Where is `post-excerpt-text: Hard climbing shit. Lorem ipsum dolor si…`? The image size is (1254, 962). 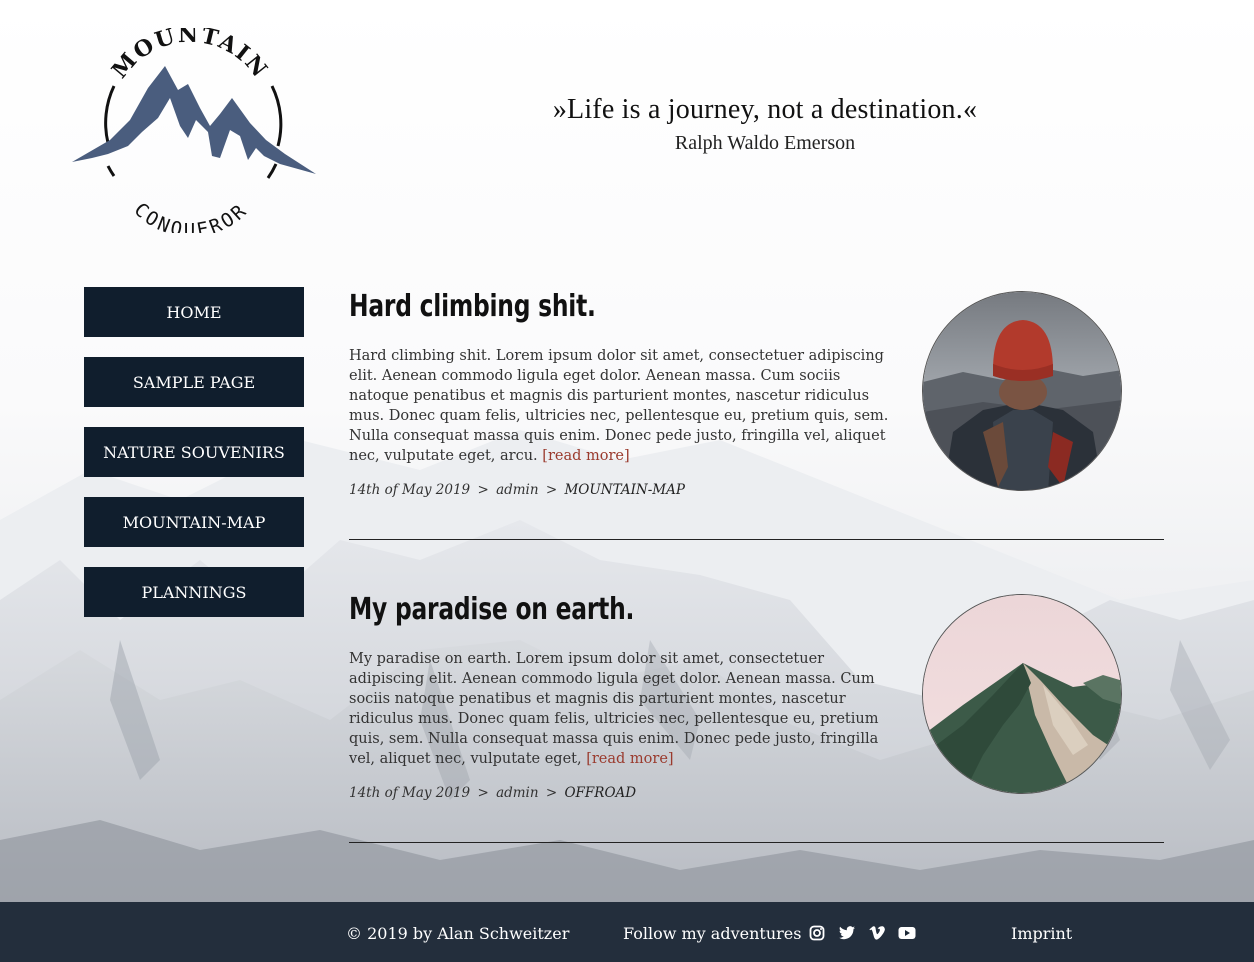 post-excerpt-text: Hard climbing shit. Lorem ipsum dolor si… is located at coordinates (619, 406).